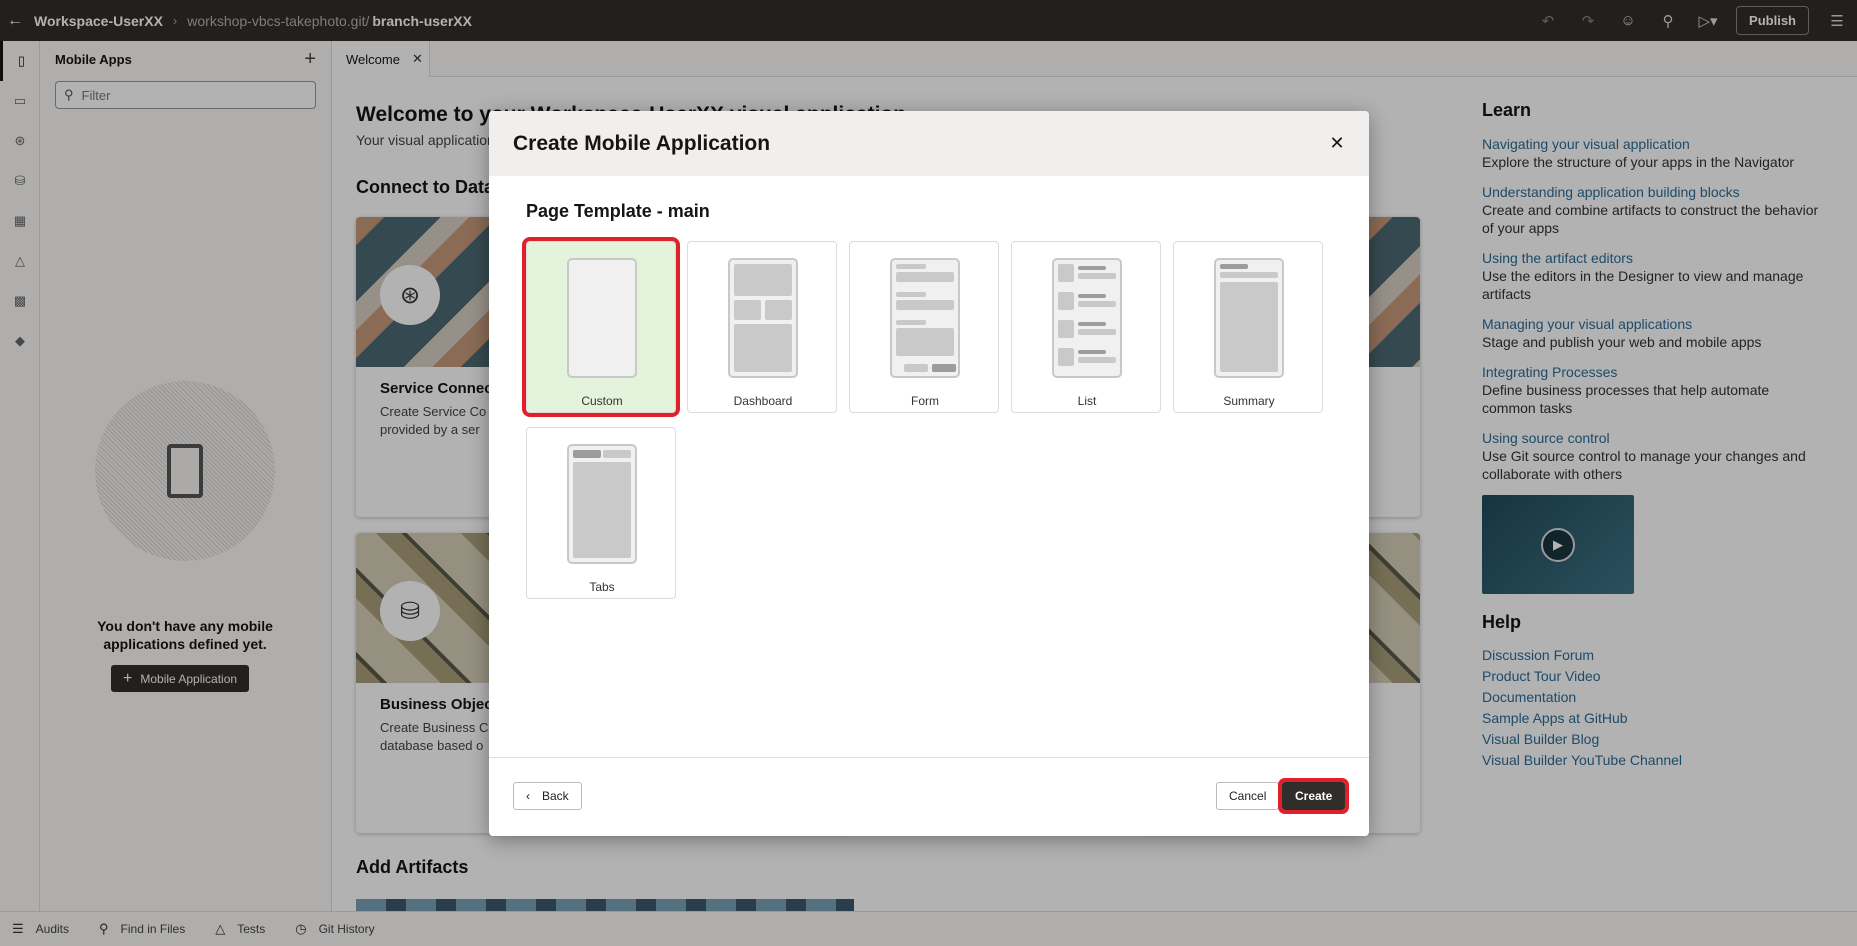  What do you see at coordinates (925, 318) in the screenshot?
I see `template-form-preview` at bounding box center [925, 318].